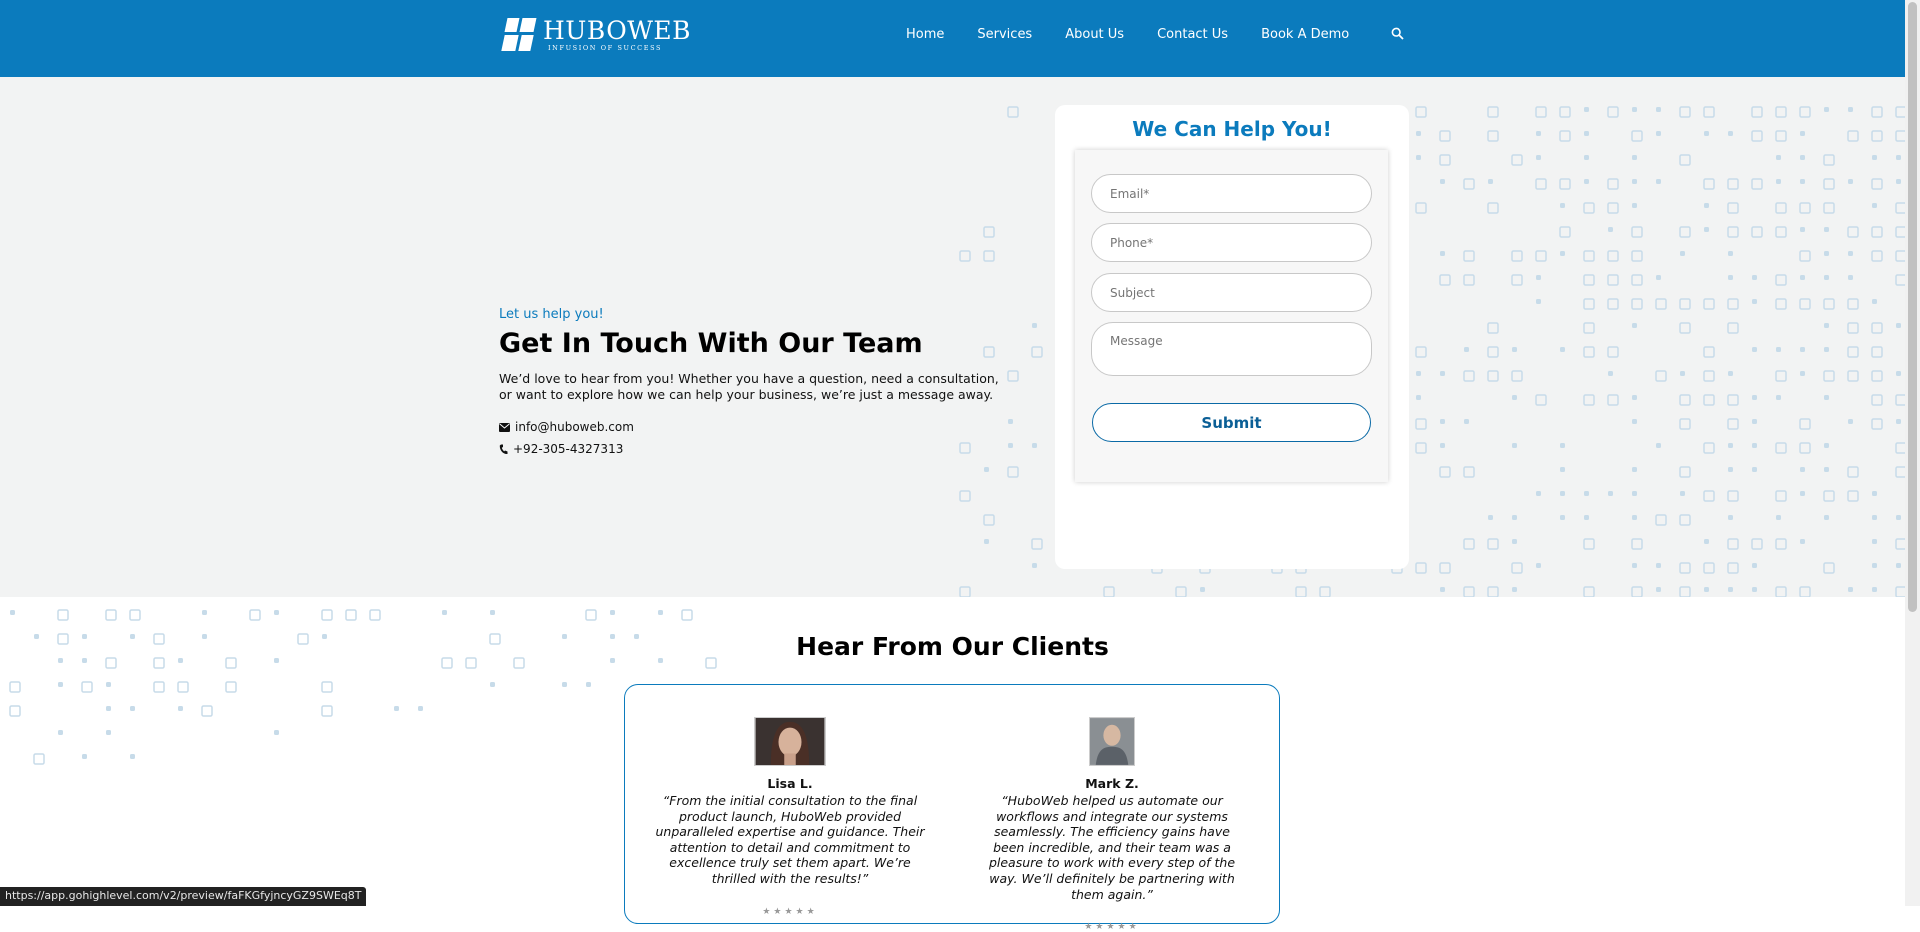  What do you see at coordinates (503, 449) in the screenshot?
I see `phone-icon` at bounding box center [503, 449].